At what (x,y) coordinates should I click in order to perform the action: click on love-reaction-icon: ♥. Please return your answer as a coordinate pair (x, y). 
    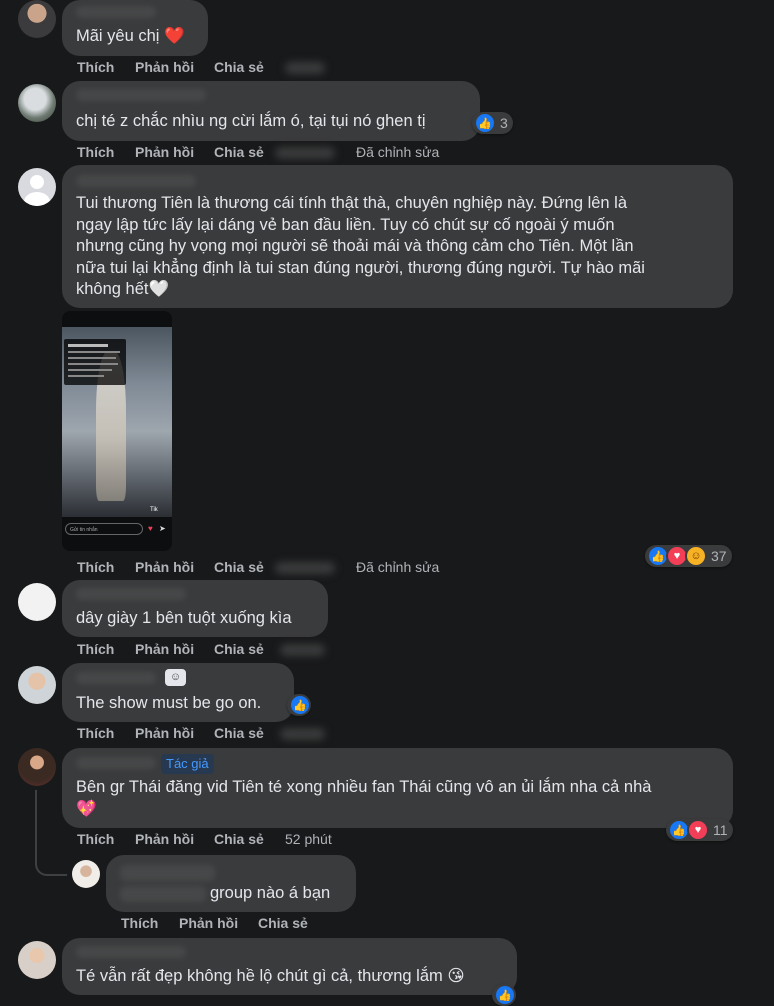
    Looking at the image, I should click on (698, 830).